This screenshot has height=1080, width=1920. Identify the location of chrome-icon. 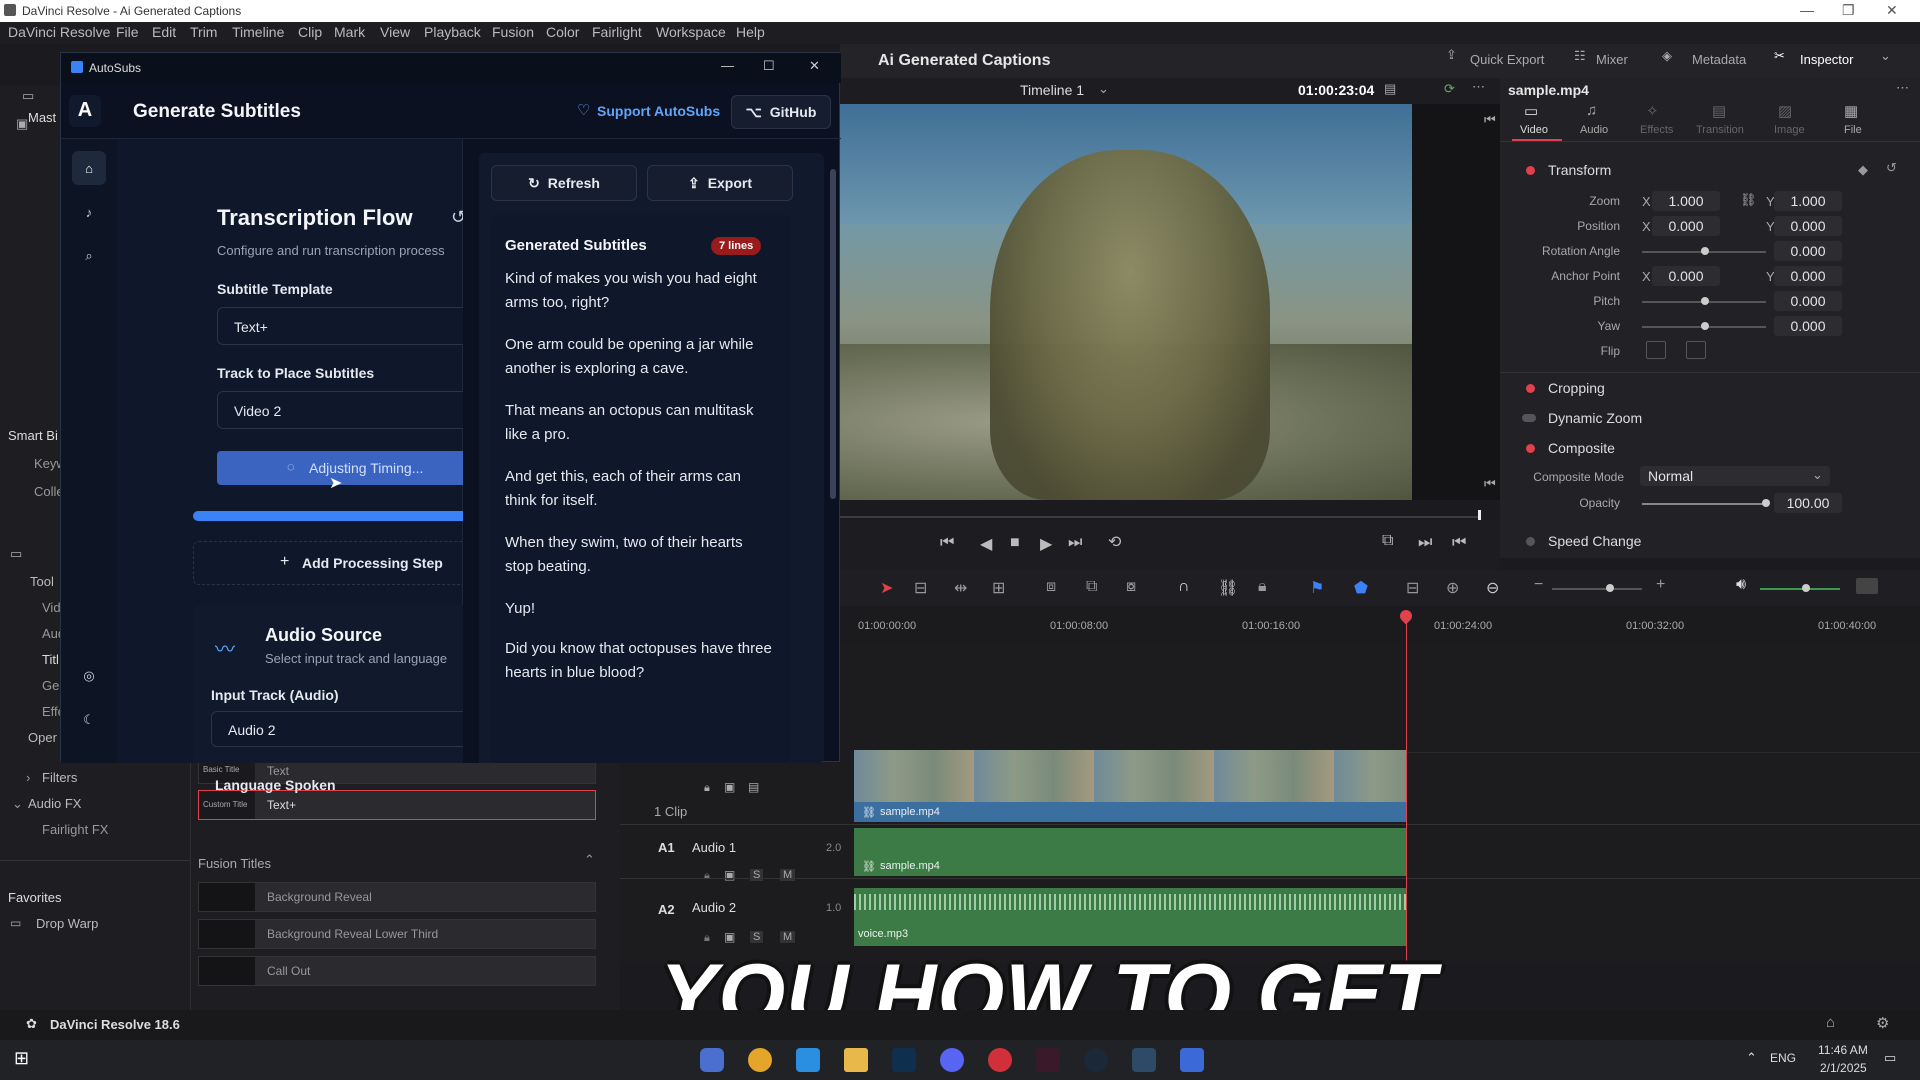
(760, 1060).